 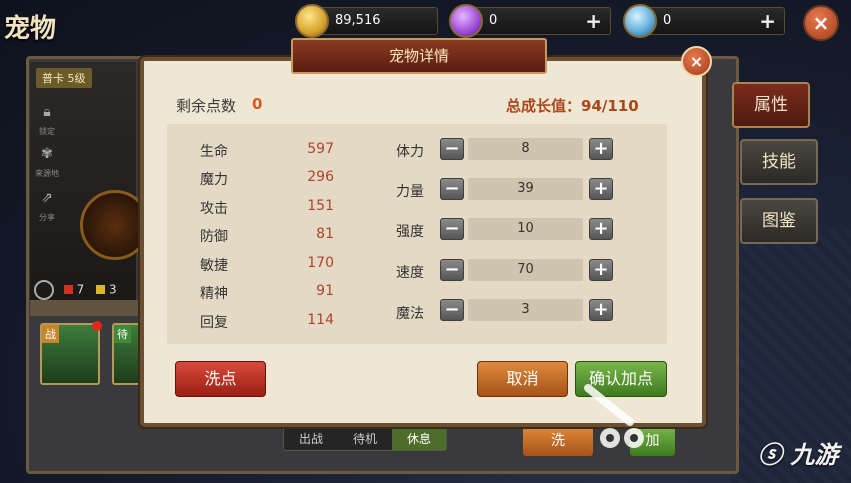 I want to click on close-page-button: ×, so click(x=821, y=23).